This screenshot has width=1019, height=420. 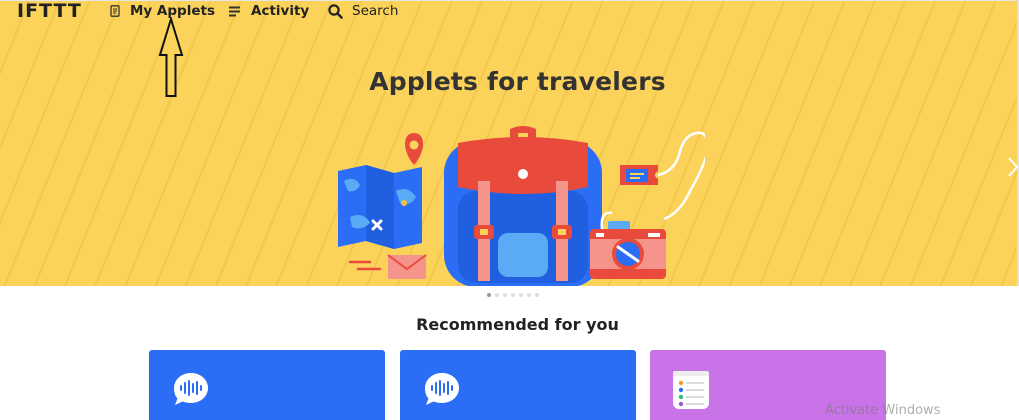 I want to click on map-pin-icon, so click(x=414, y=149).